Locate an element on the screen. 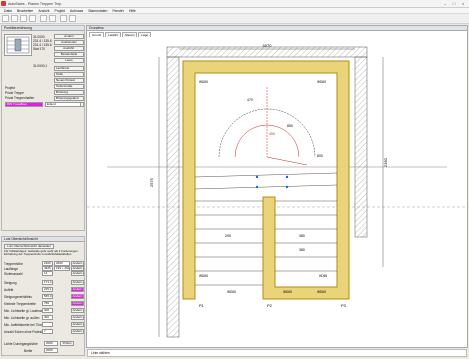 The width and height of the screenshot is (469, 359). dim-upper: 470 is located at coordinates (250, 100).